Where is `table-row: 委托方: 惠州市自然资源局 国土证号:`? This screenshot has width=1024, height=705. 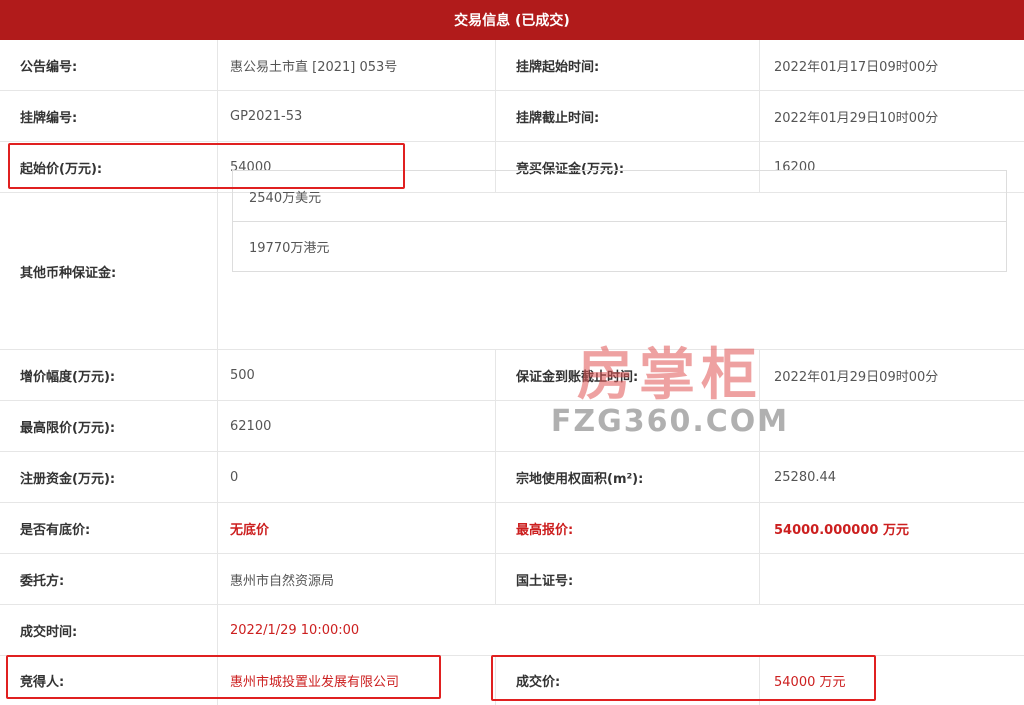 table-row: 委托方: 惠州市自然资源局 国土证号: is located at coordinates (512, 579).